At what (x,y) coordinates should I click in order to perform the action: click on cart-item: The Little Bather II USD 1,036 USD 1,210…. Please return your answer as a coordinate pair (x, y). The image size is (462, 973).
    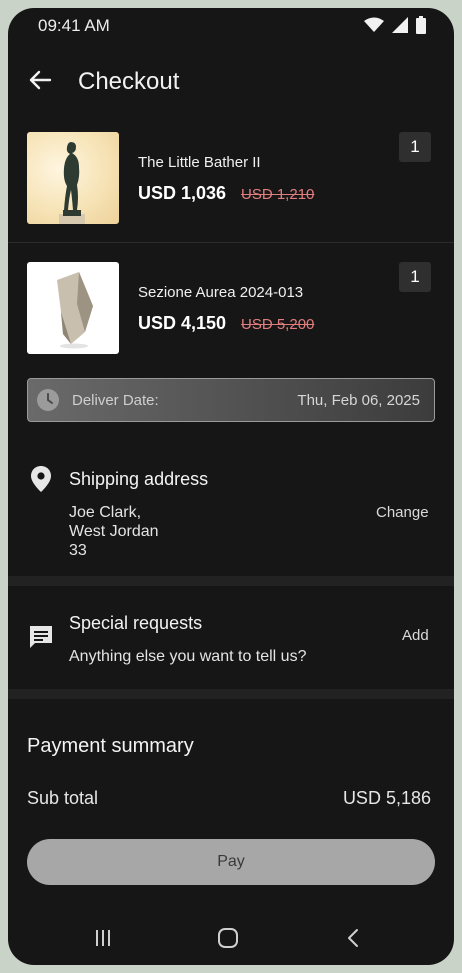
    Looking at the image, I should click on (231, 187).